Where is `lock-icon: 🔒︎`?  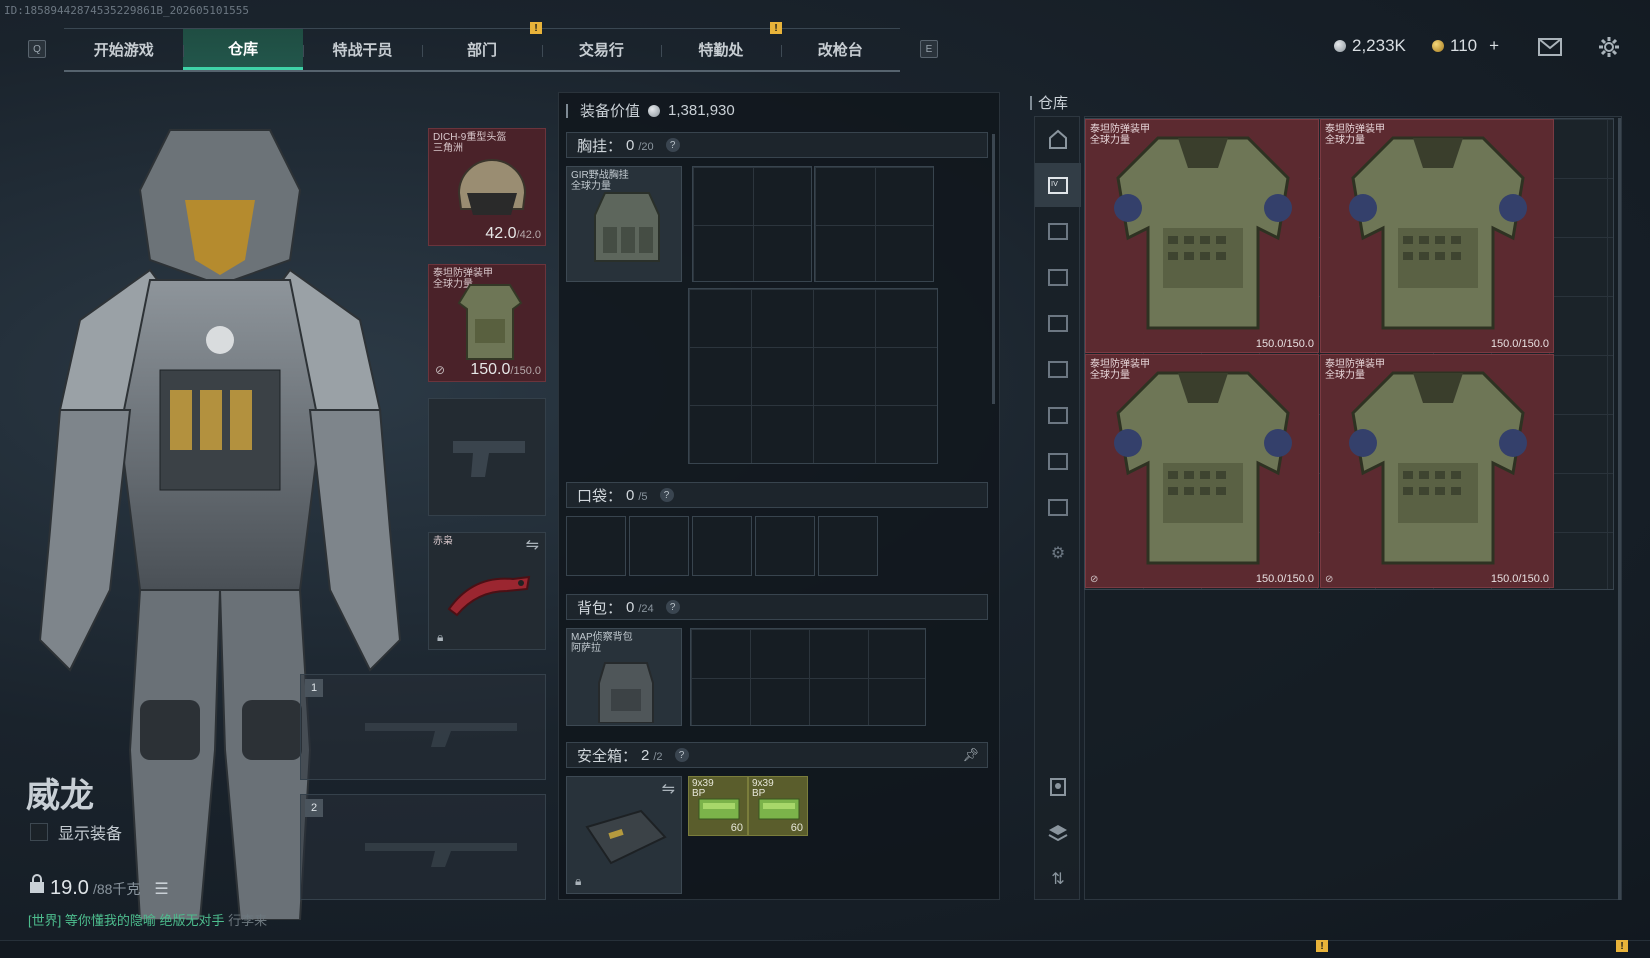
lock-icon: 🔒︎ is located at coordinates (440, 637).